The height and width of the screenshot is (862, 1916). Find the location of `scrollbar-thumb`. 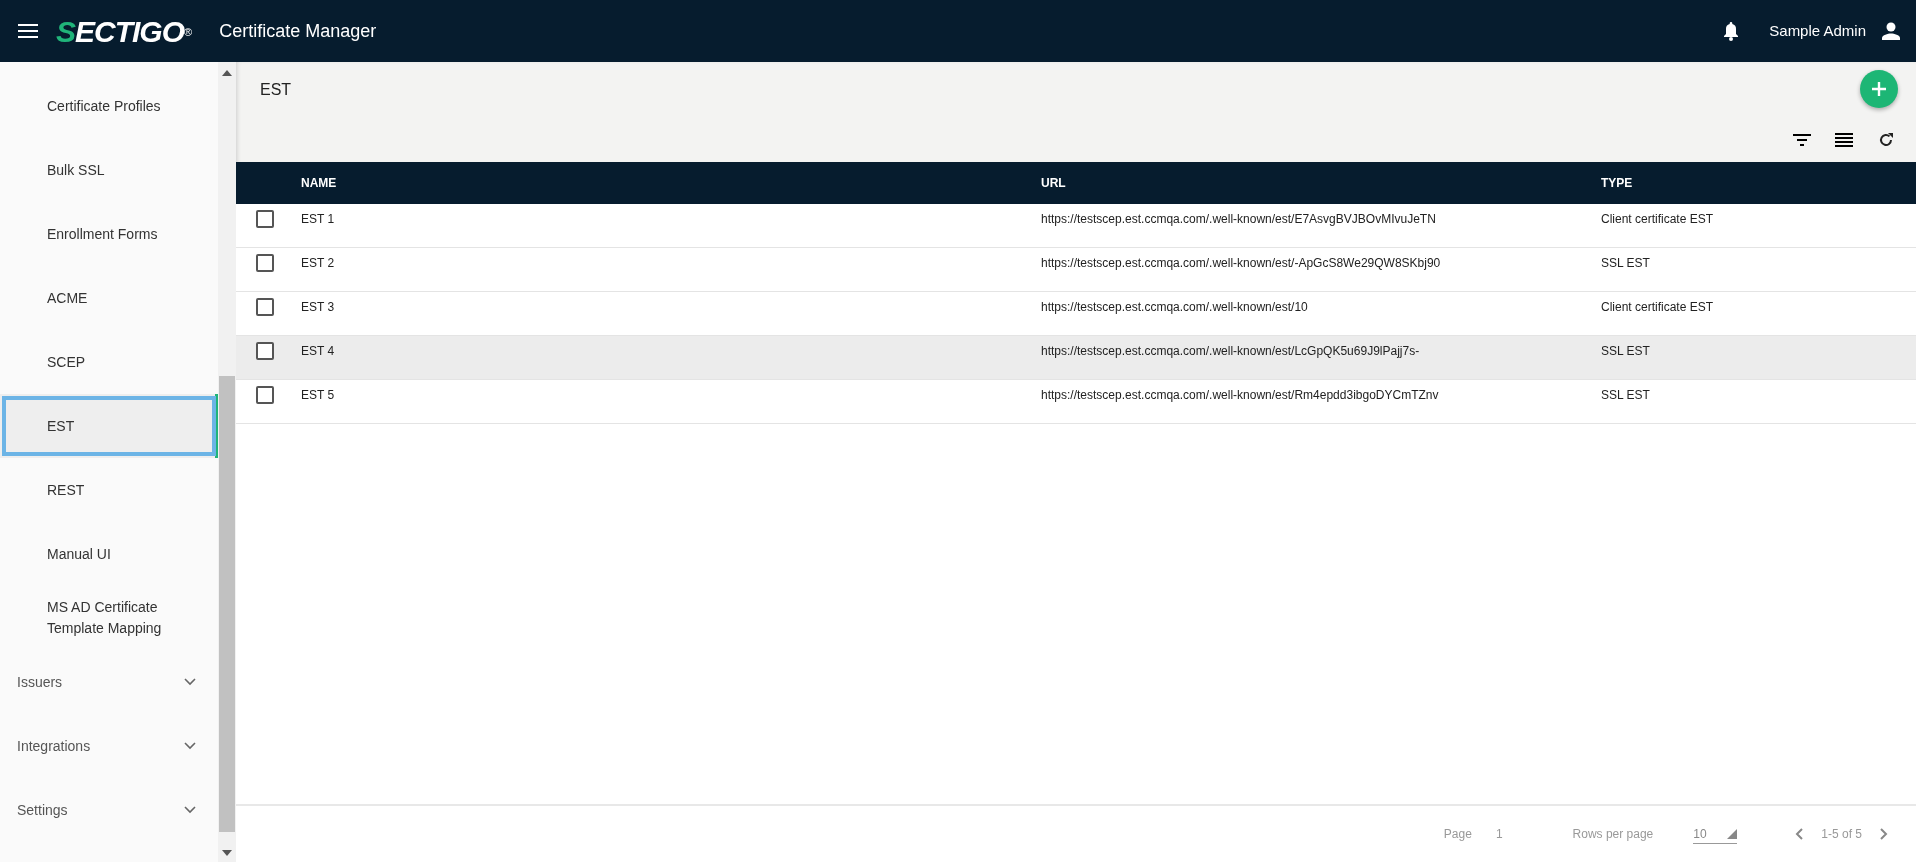

scrollbar-thumb is located at coordinates (227, 604).